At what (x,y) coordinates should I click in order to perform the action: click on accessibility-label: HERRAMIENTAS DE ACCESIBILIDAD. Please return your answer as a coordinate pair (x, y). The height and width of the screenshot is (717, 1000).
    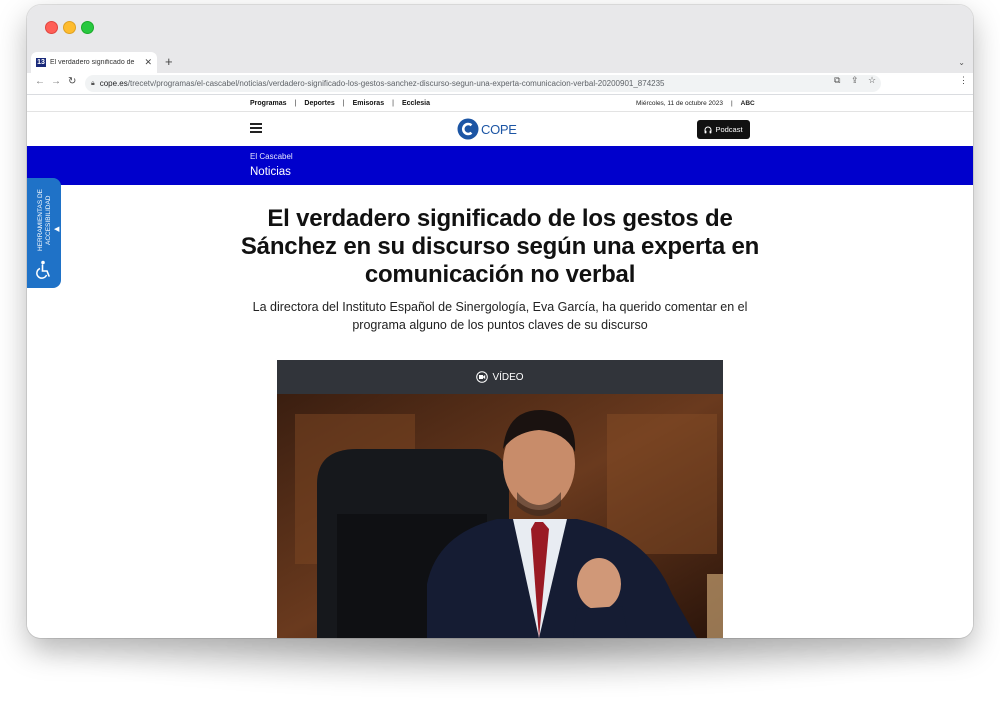
    Looking at the image, I should click on (44, 220).